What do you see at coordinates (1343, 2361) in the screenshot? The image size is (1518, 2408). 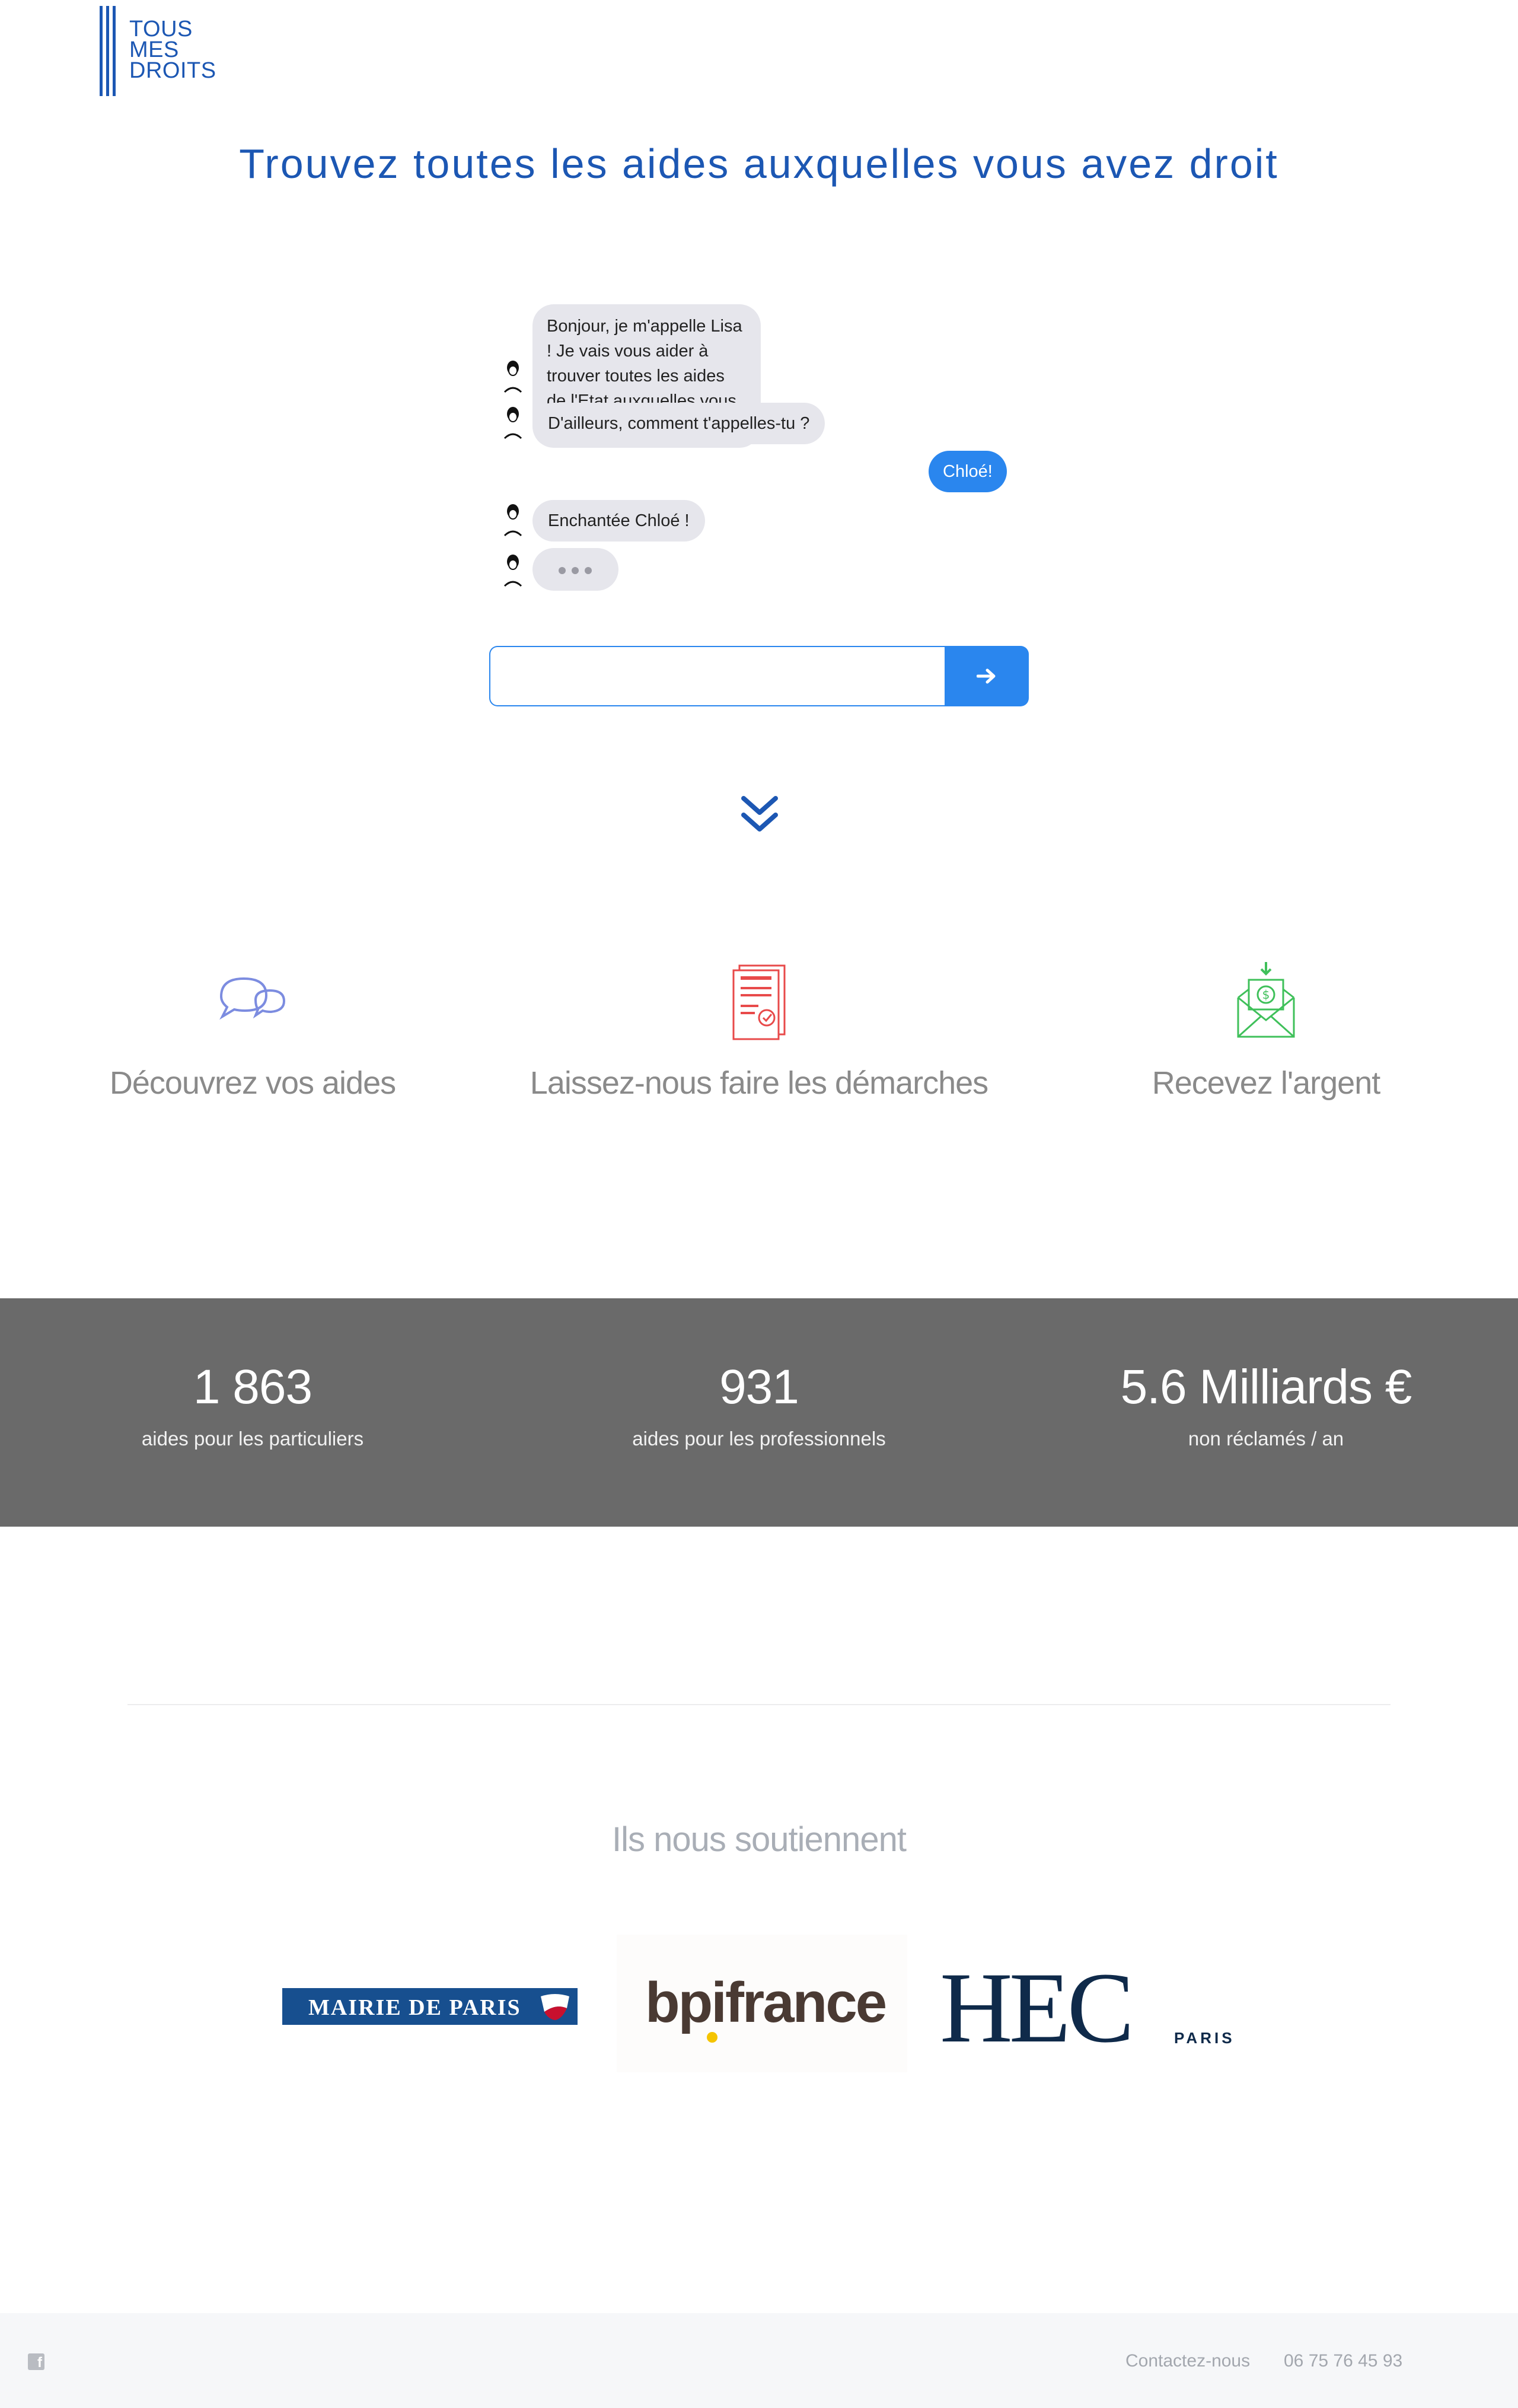 I see `phone-number: 06 75 76 45 93` at bounding box center [1343, 2361].